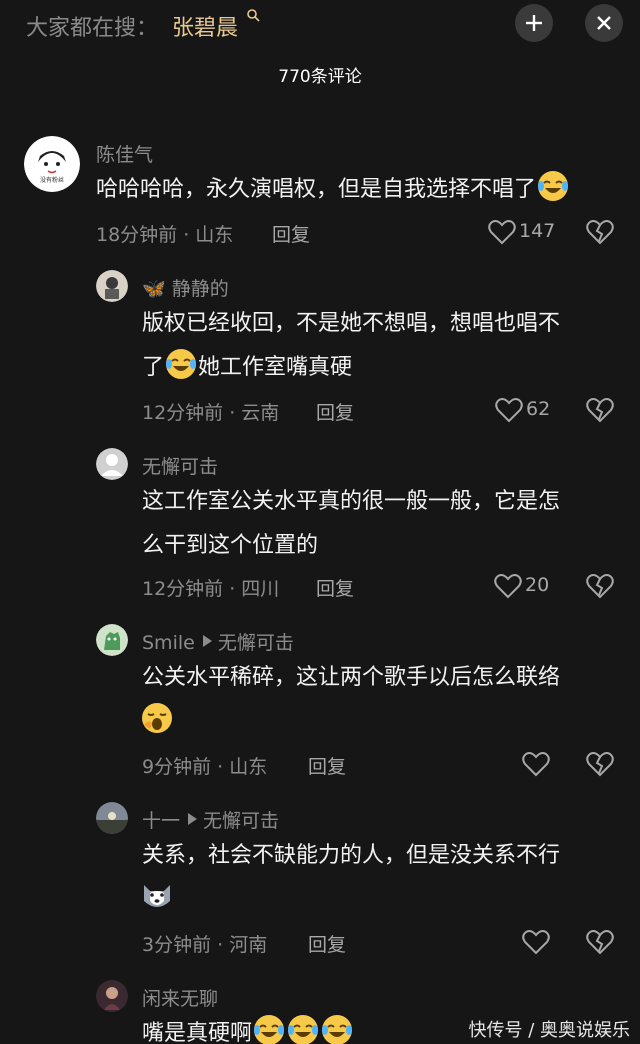 This screenshot has height=1044, width=640. What do you see at coordinates (185, 287) in the screenshot?
I see `comment-author: 🦋 静静的` at bounding box center [185, 287].